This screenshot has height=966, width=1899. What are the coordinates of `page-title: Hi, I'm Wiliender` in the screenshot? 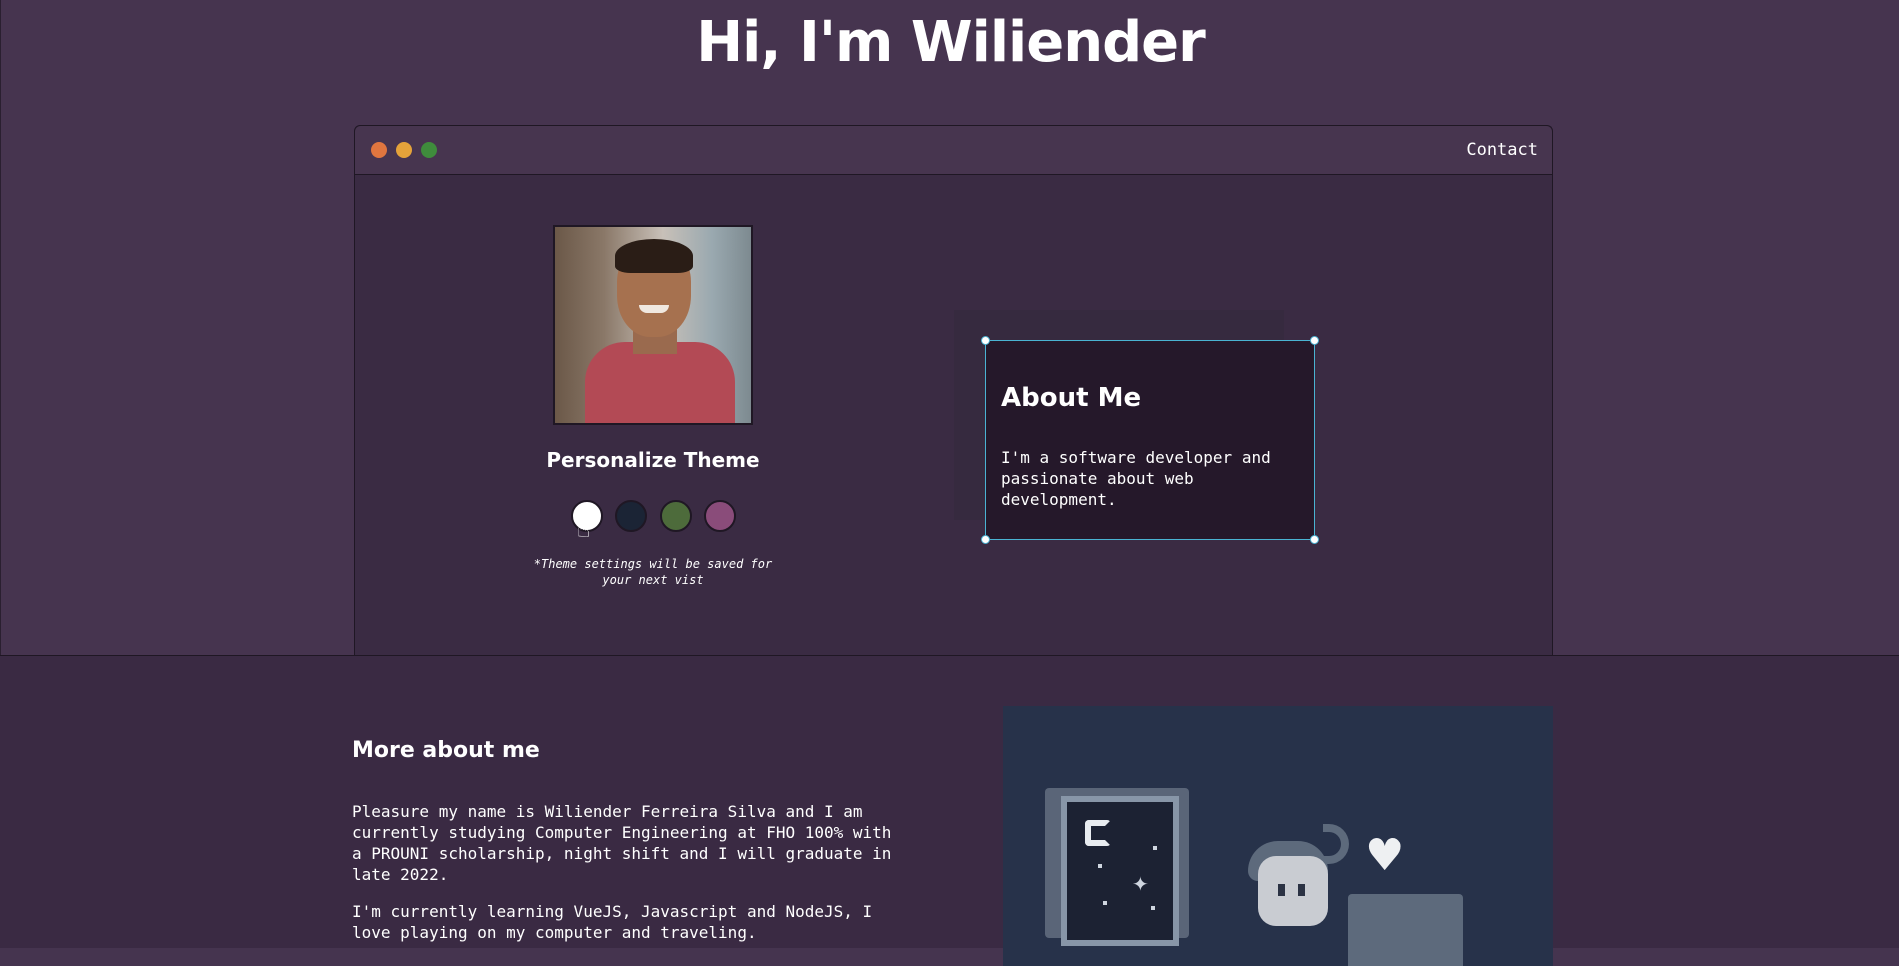 It's located at (951, 42).